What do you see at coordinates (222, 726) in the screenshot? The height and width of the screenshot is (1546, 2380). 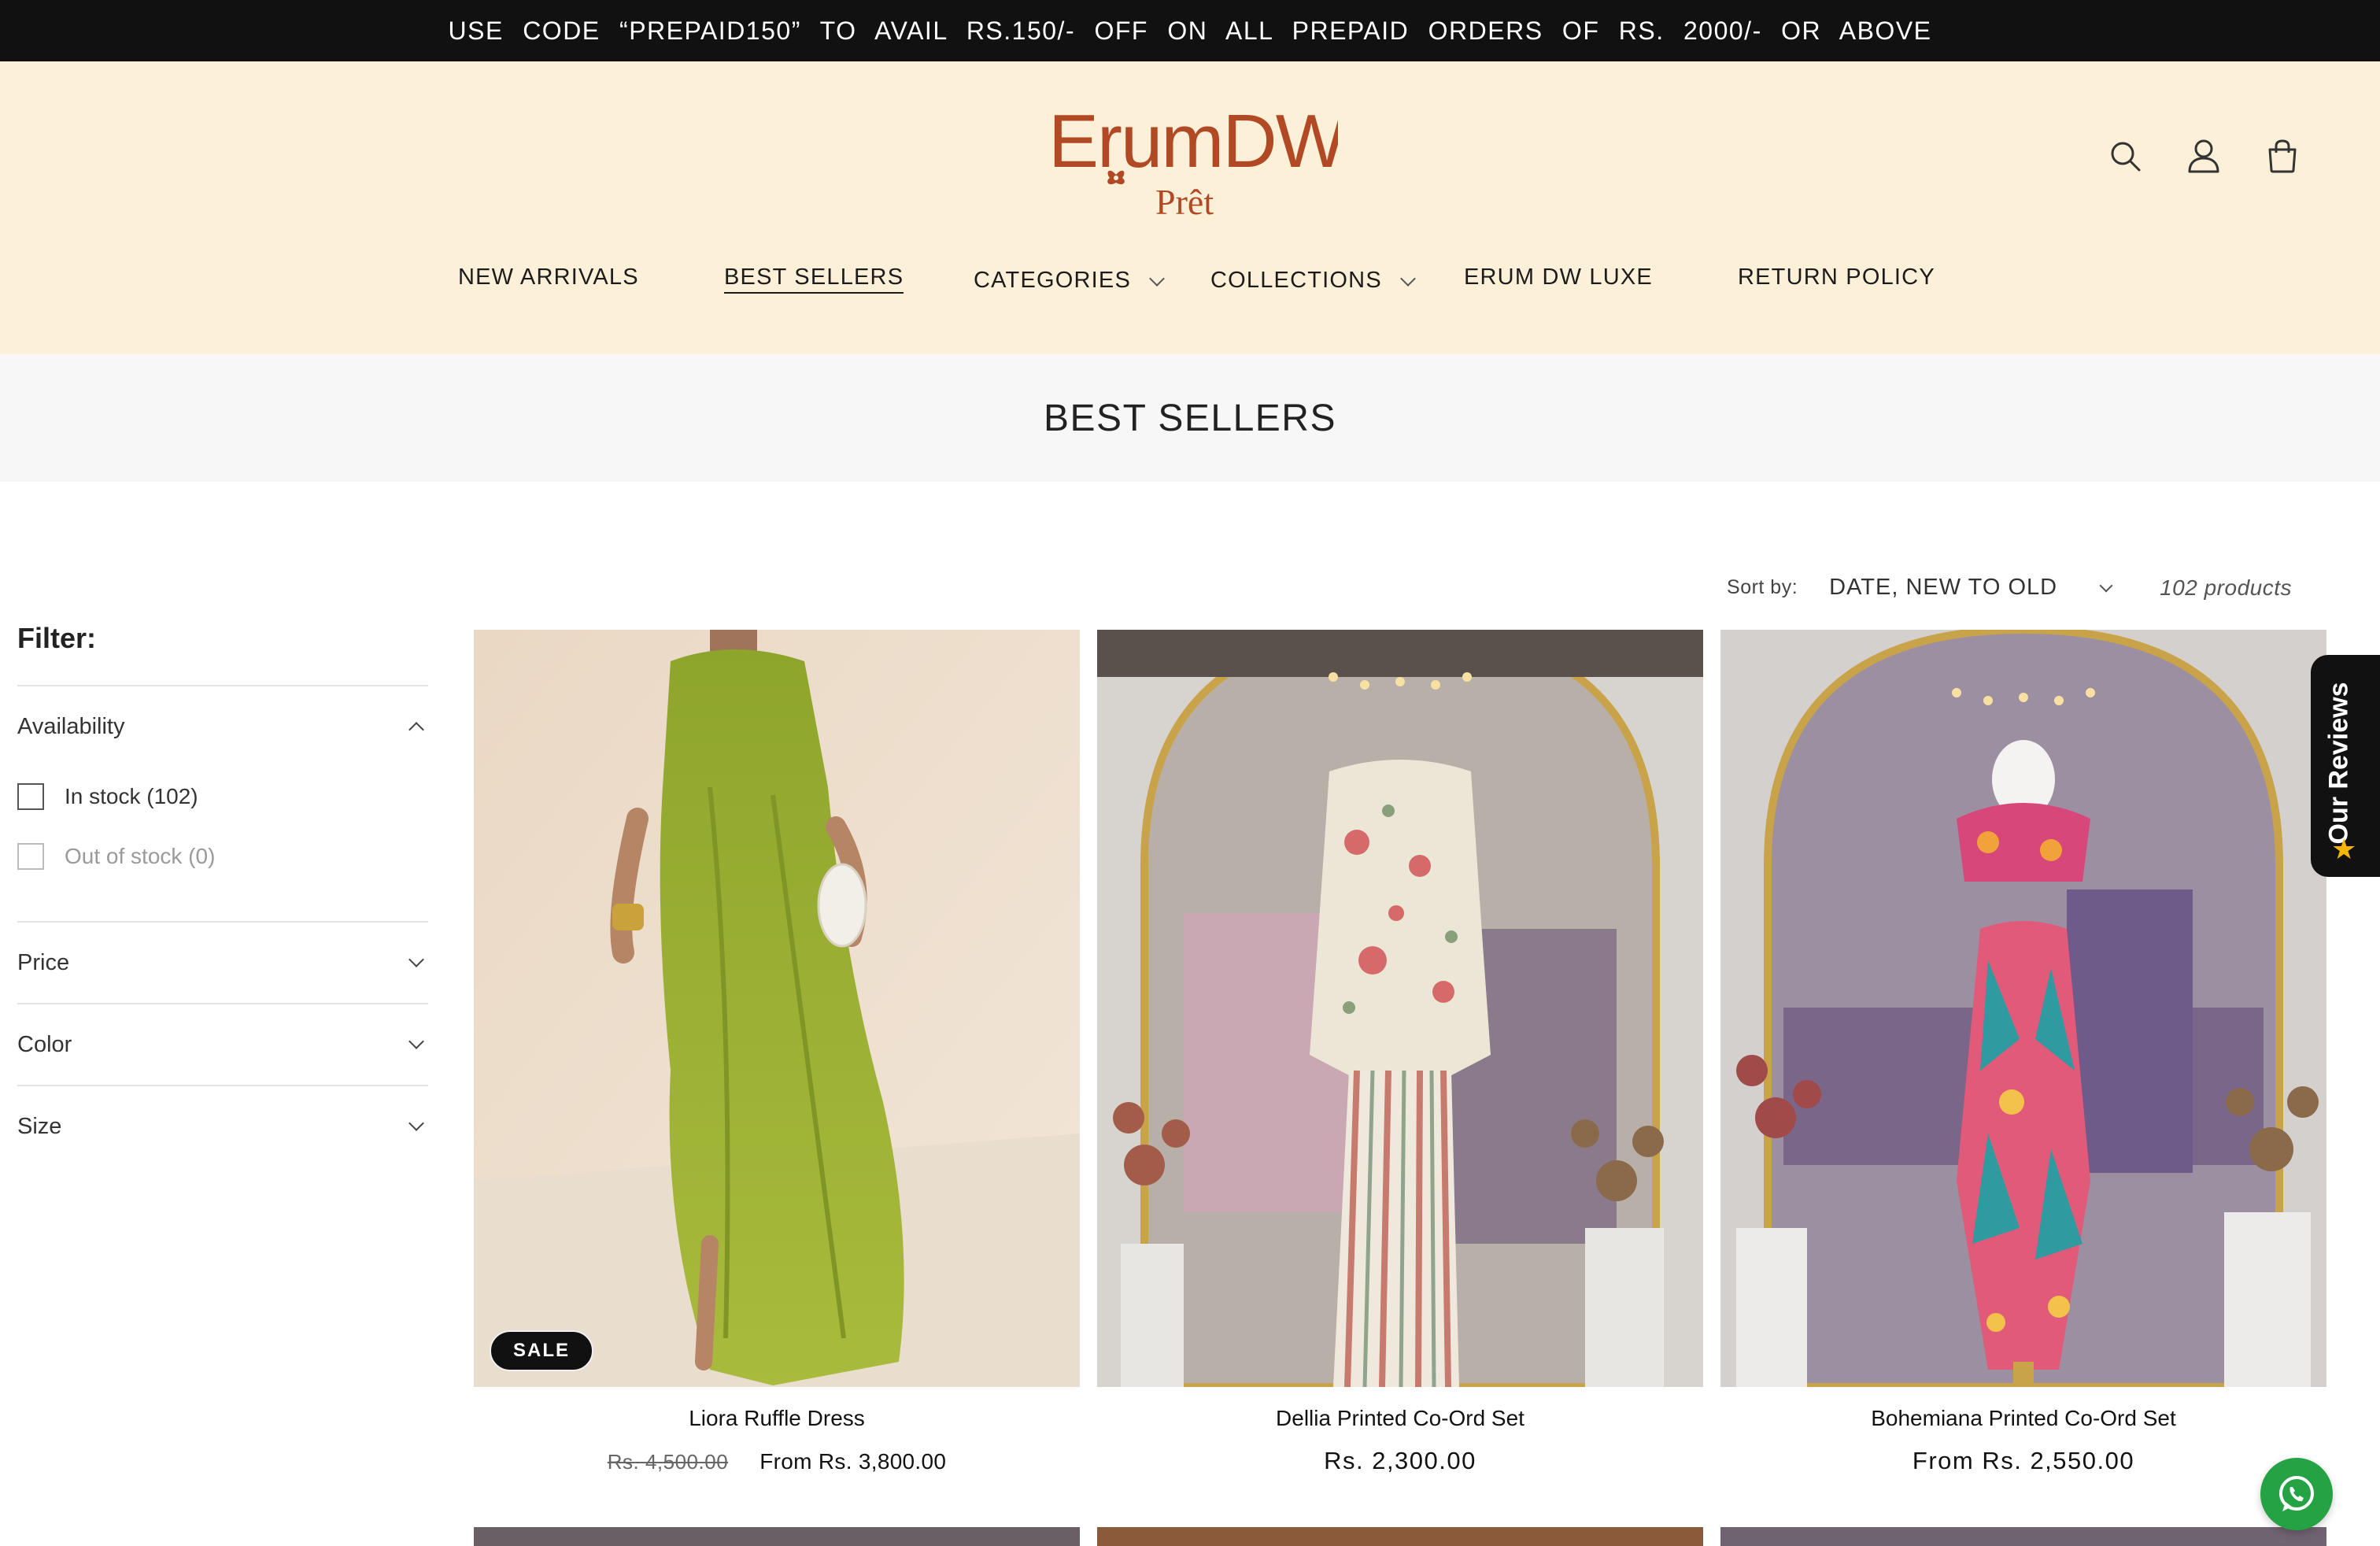 I see `filter-availability-toggle: Availability` at bounding box center [222, 726].